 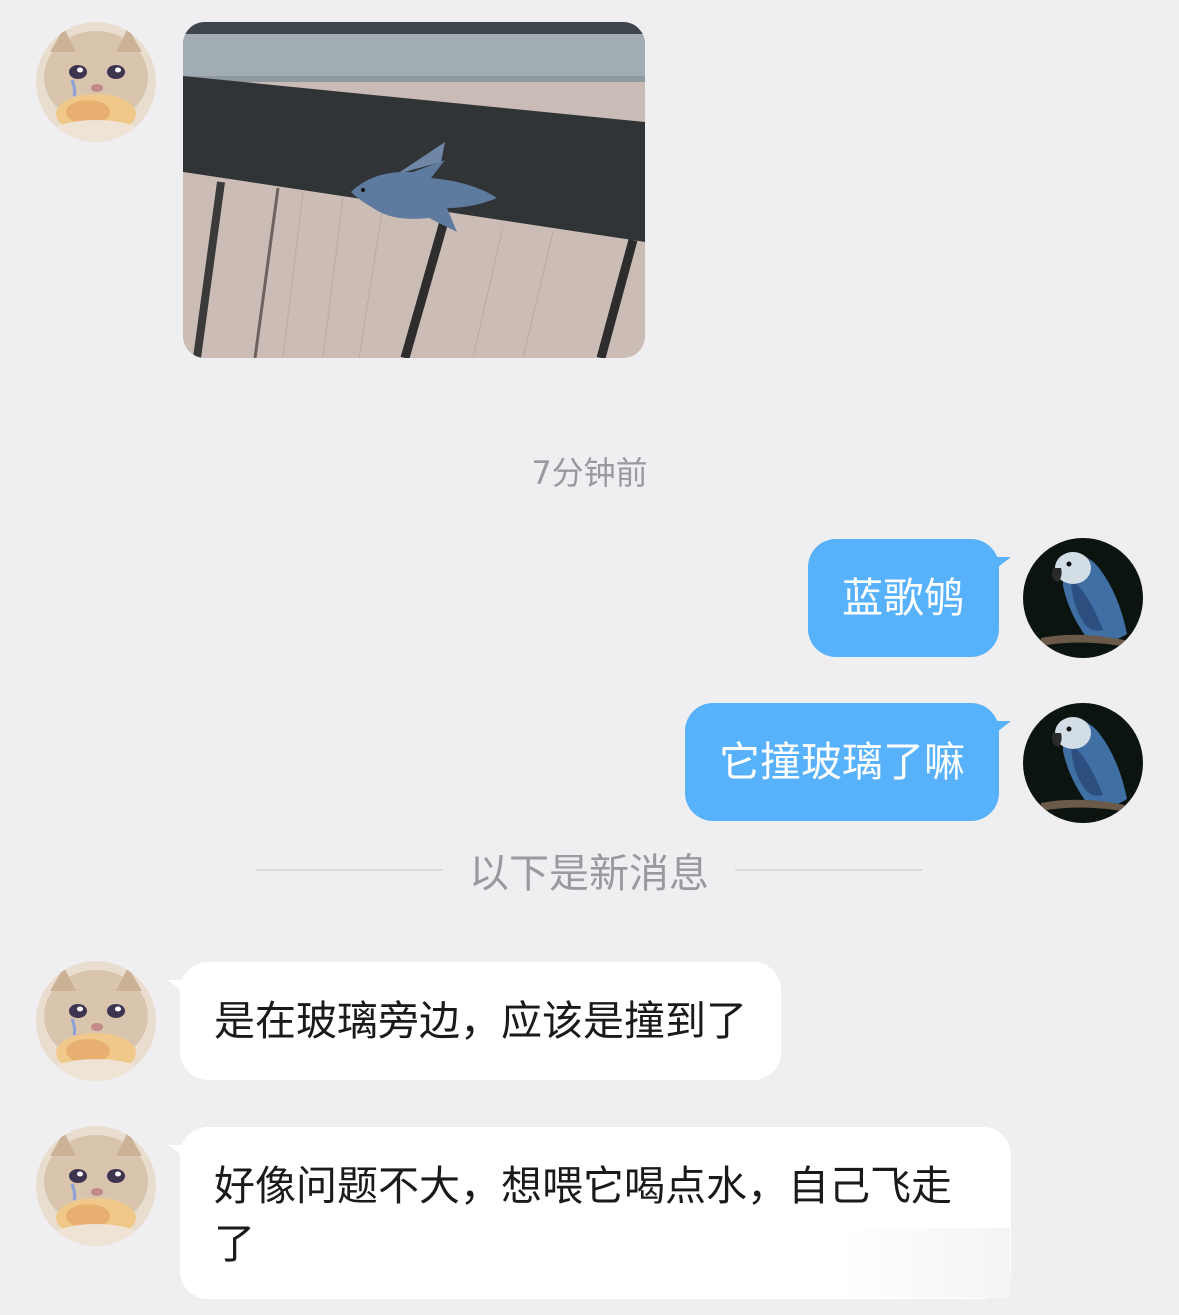 What do you see at coordinates (480, 1021) in the screenshot?
I see `message-text: 是在玻璃旁边，应该是撞到了` at bounding box center [480, 1021].